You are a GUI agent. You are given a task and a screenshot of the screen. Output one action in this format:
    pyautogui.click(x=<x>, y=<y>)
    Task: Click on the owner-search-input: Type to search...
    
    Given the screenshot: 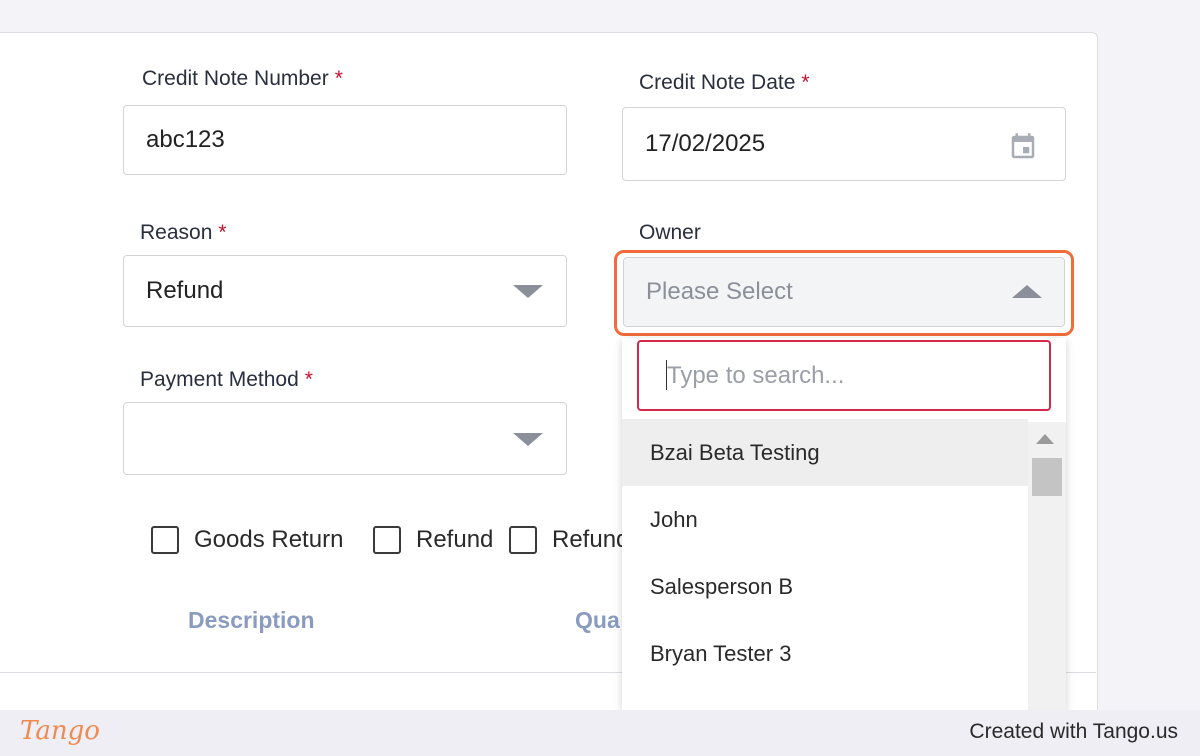 What is the action you would take?
    pyautogui.click(x=844, y=375)
    